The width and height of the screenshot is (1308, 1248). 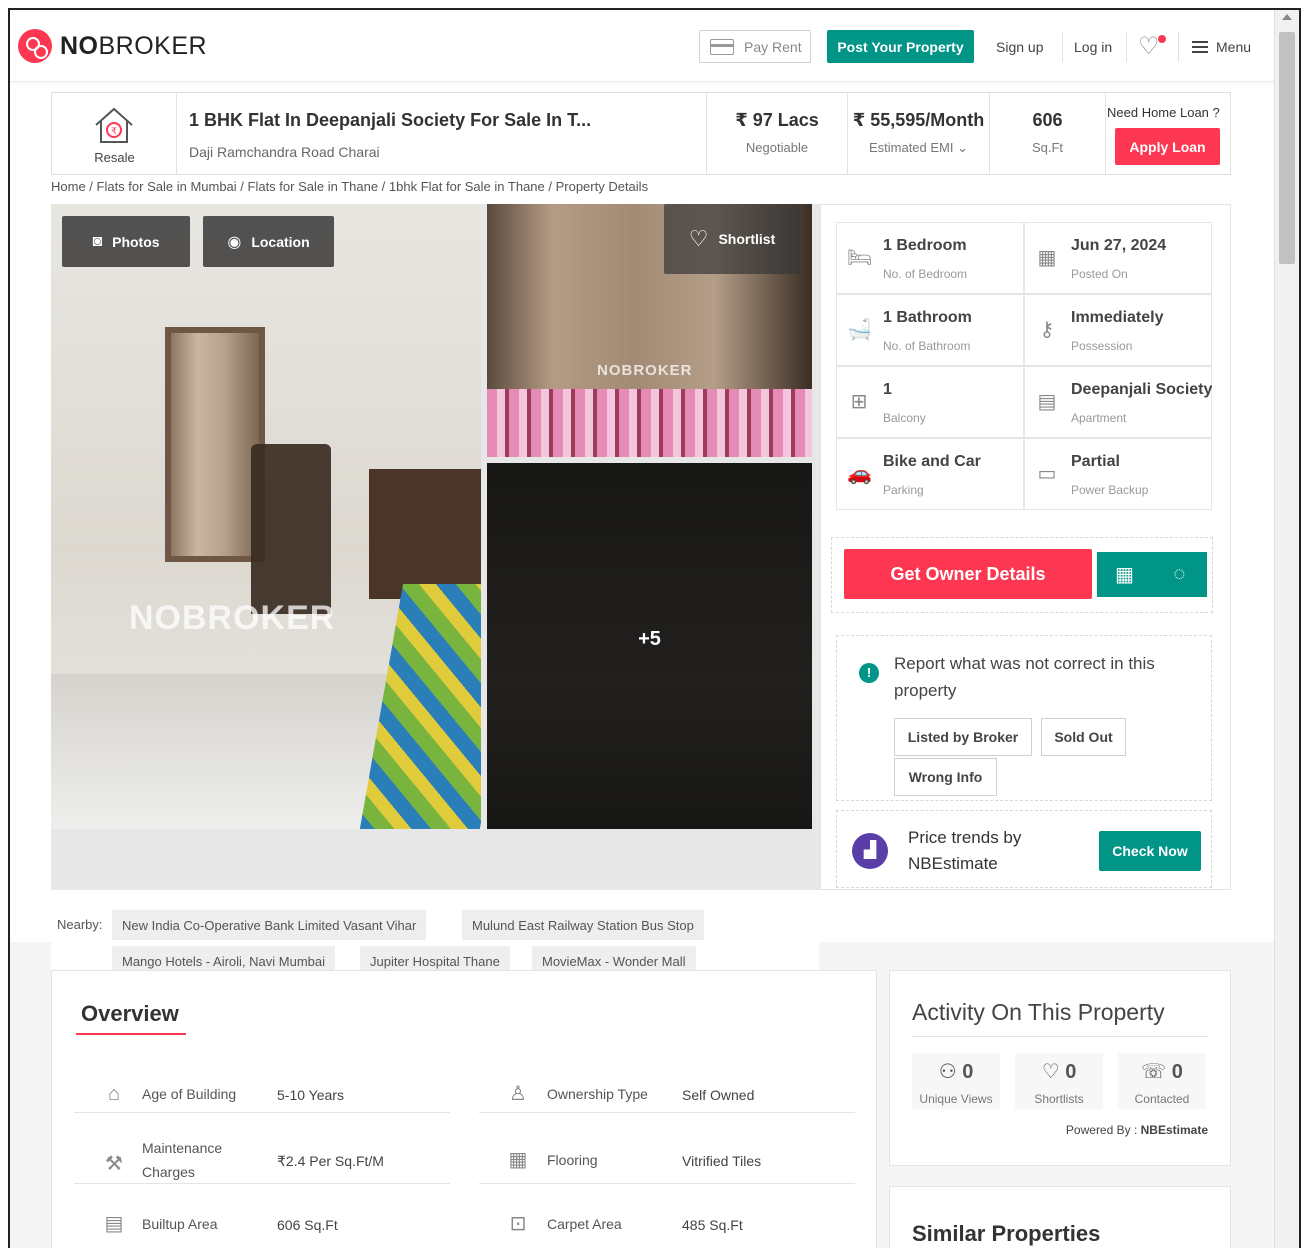 I want to click on sold-out-chip: Sold Out, so click(x=1083, y=737).